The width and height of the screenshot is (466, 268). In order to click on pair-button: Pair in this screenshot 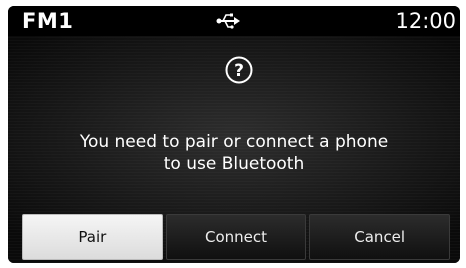, I will do `click(92, 237)`.